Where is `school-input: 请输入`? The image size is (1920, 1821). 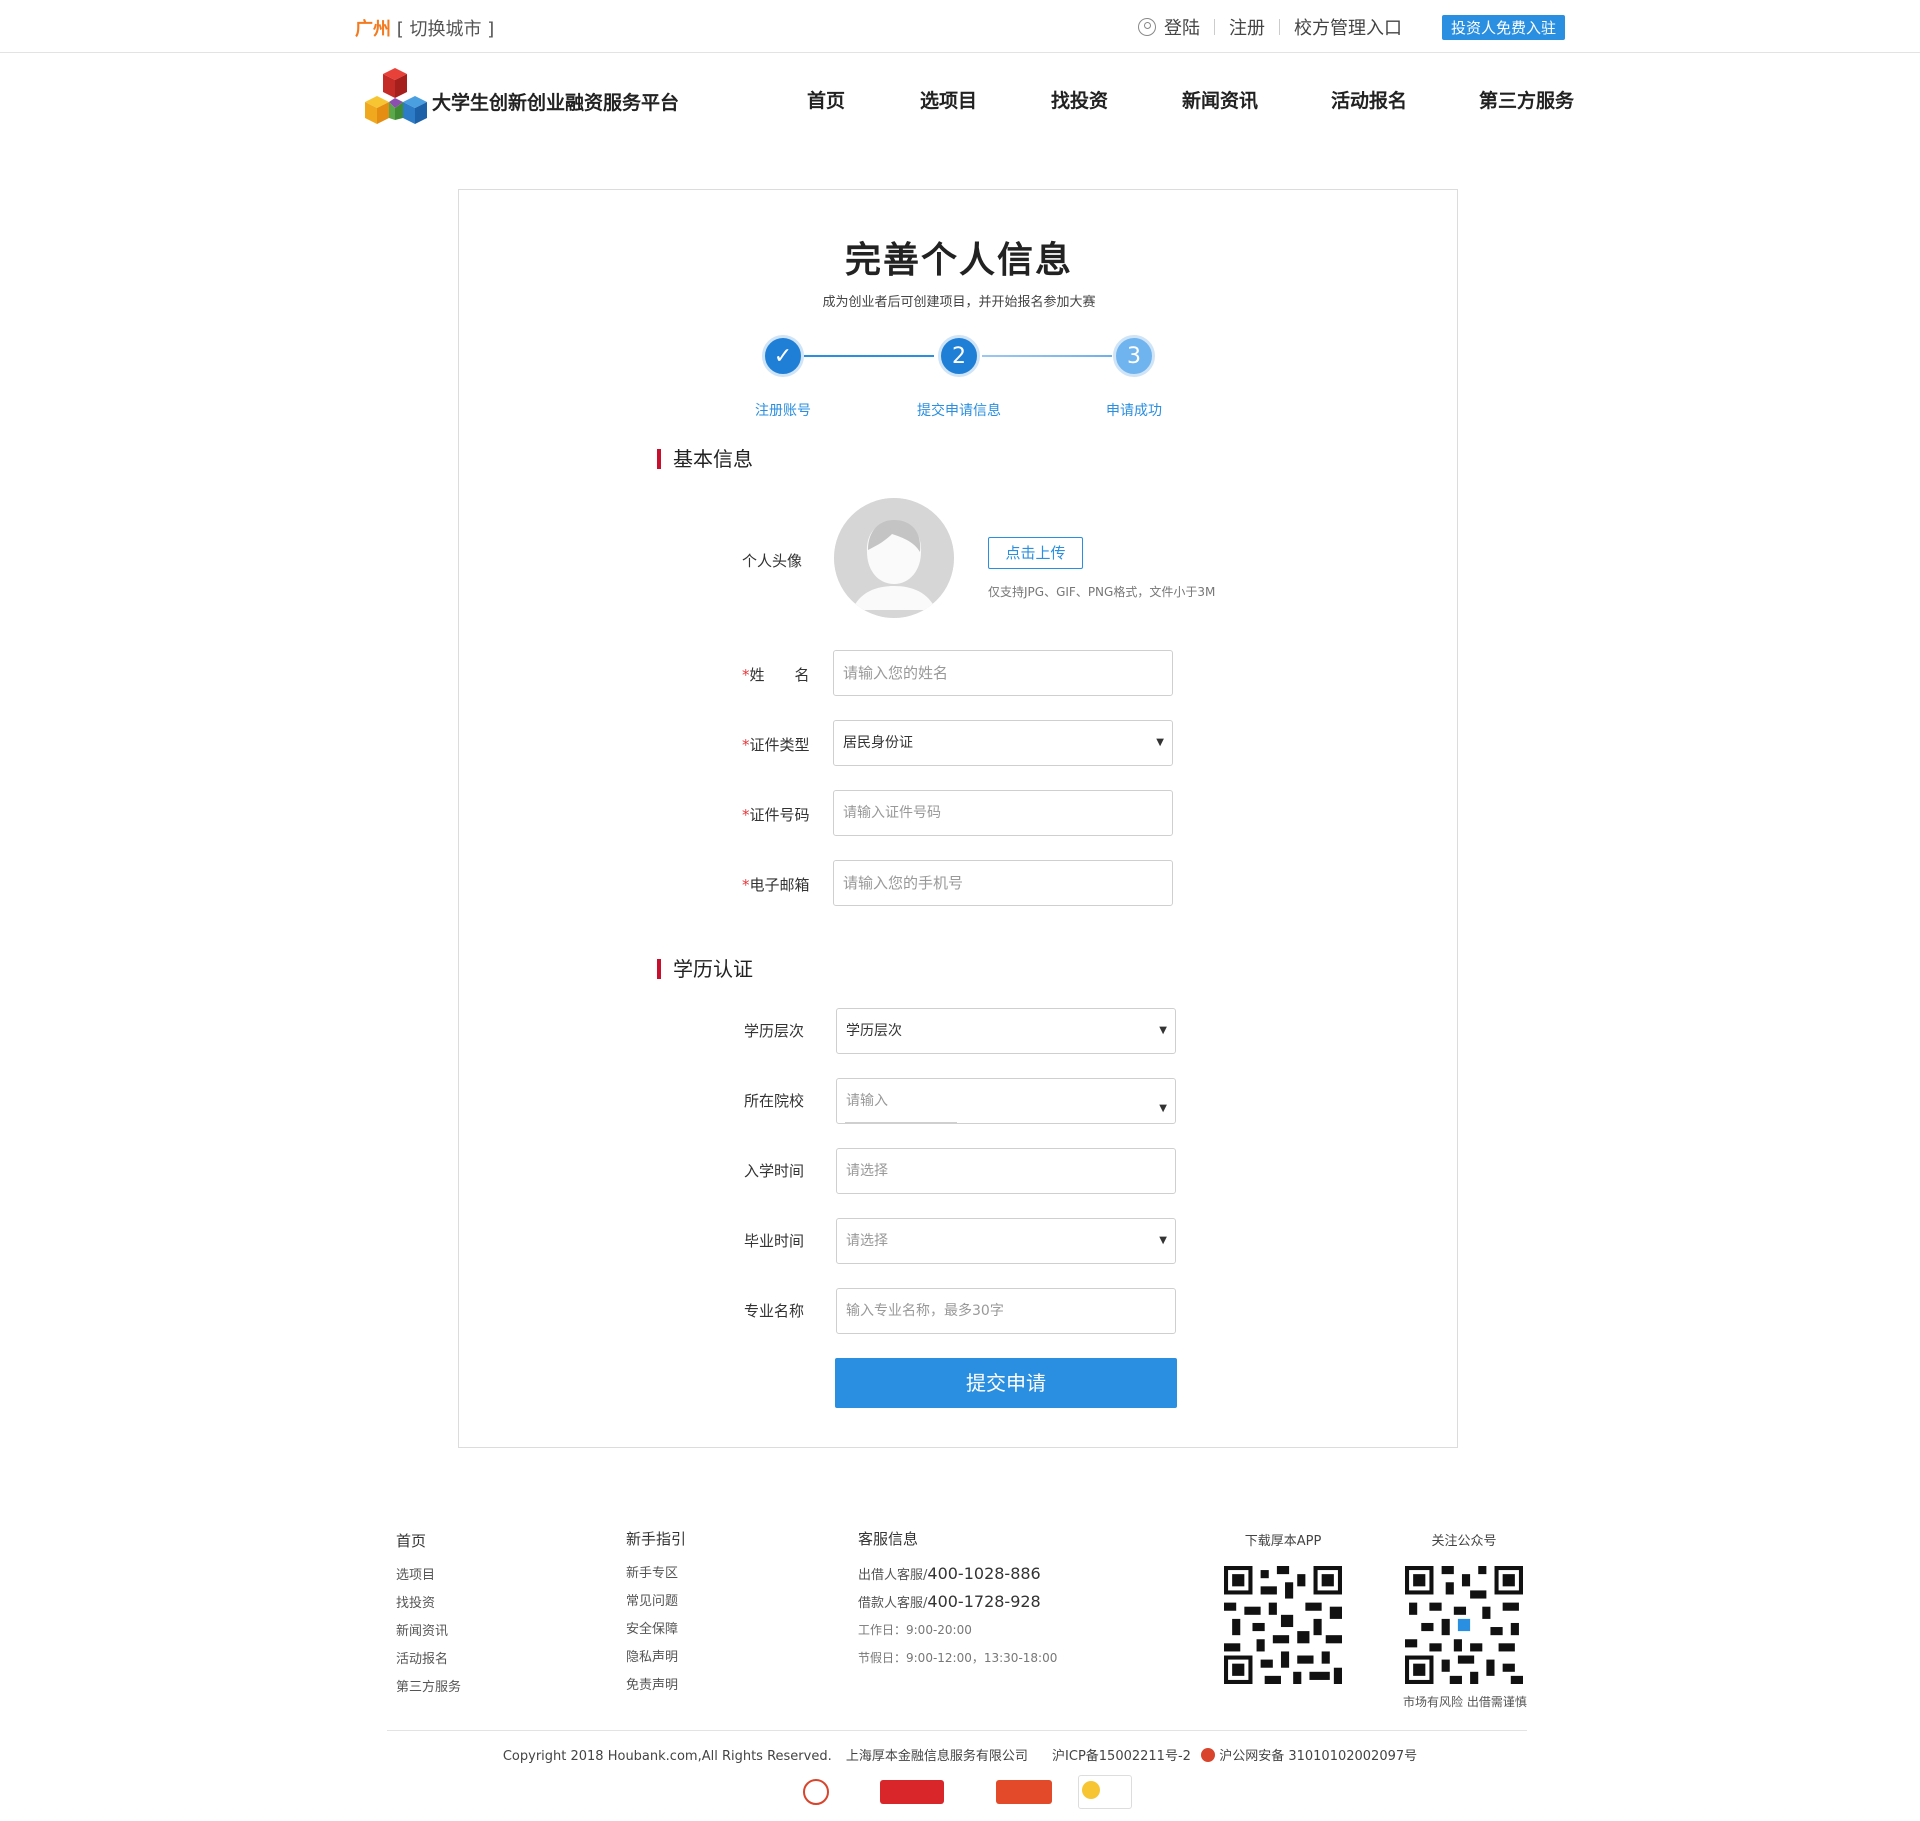
school-input: 请输入 is located at coordinates (867, 1101).